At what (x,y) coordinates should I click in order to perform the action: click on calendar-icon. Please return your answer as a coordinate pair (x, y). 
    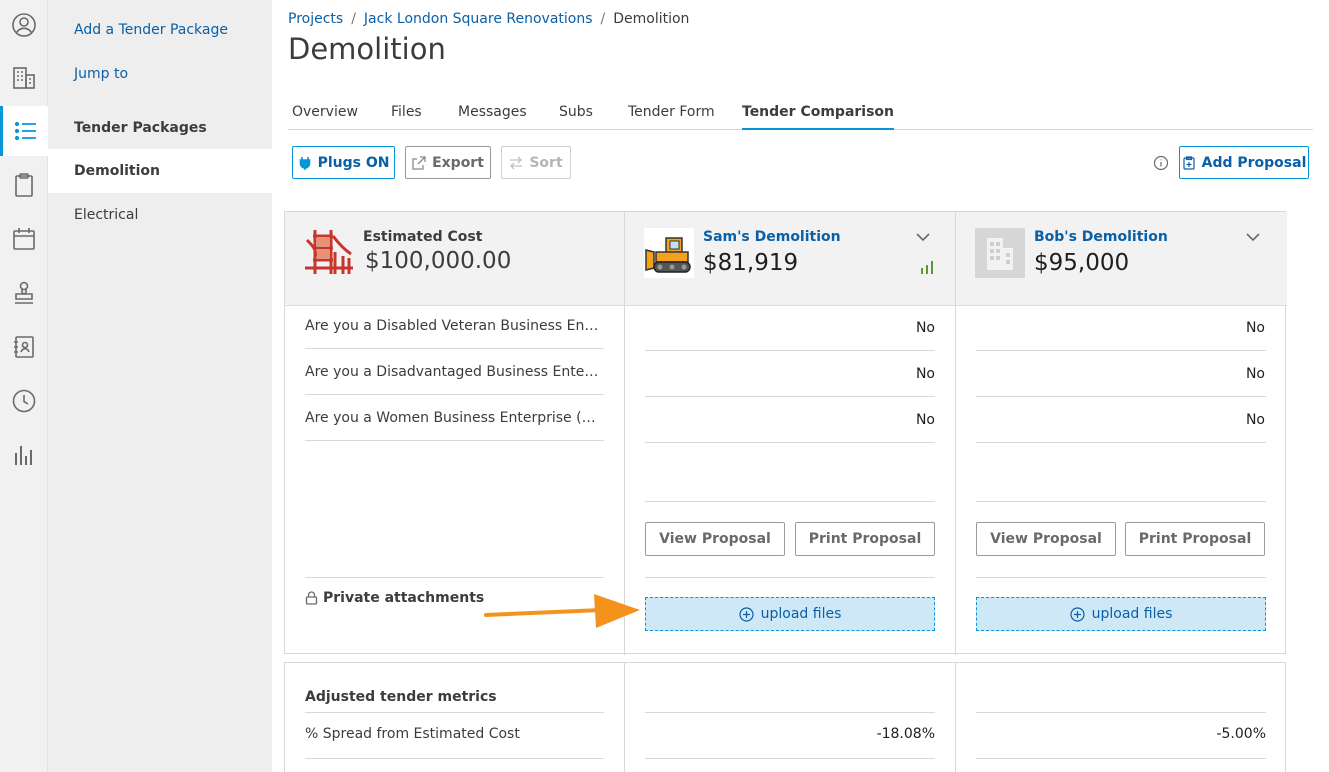
    Looking at the image, I should click on (24, 239).